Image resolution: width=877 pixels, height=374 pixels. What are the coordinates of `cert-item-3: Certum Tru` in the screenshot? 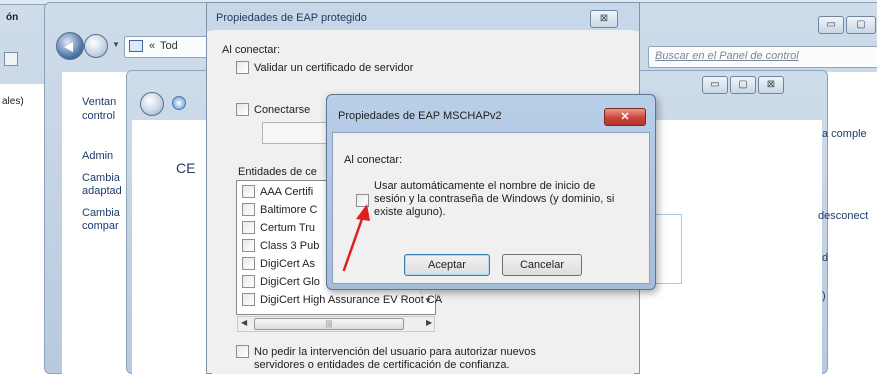 It's located at (288, 228).